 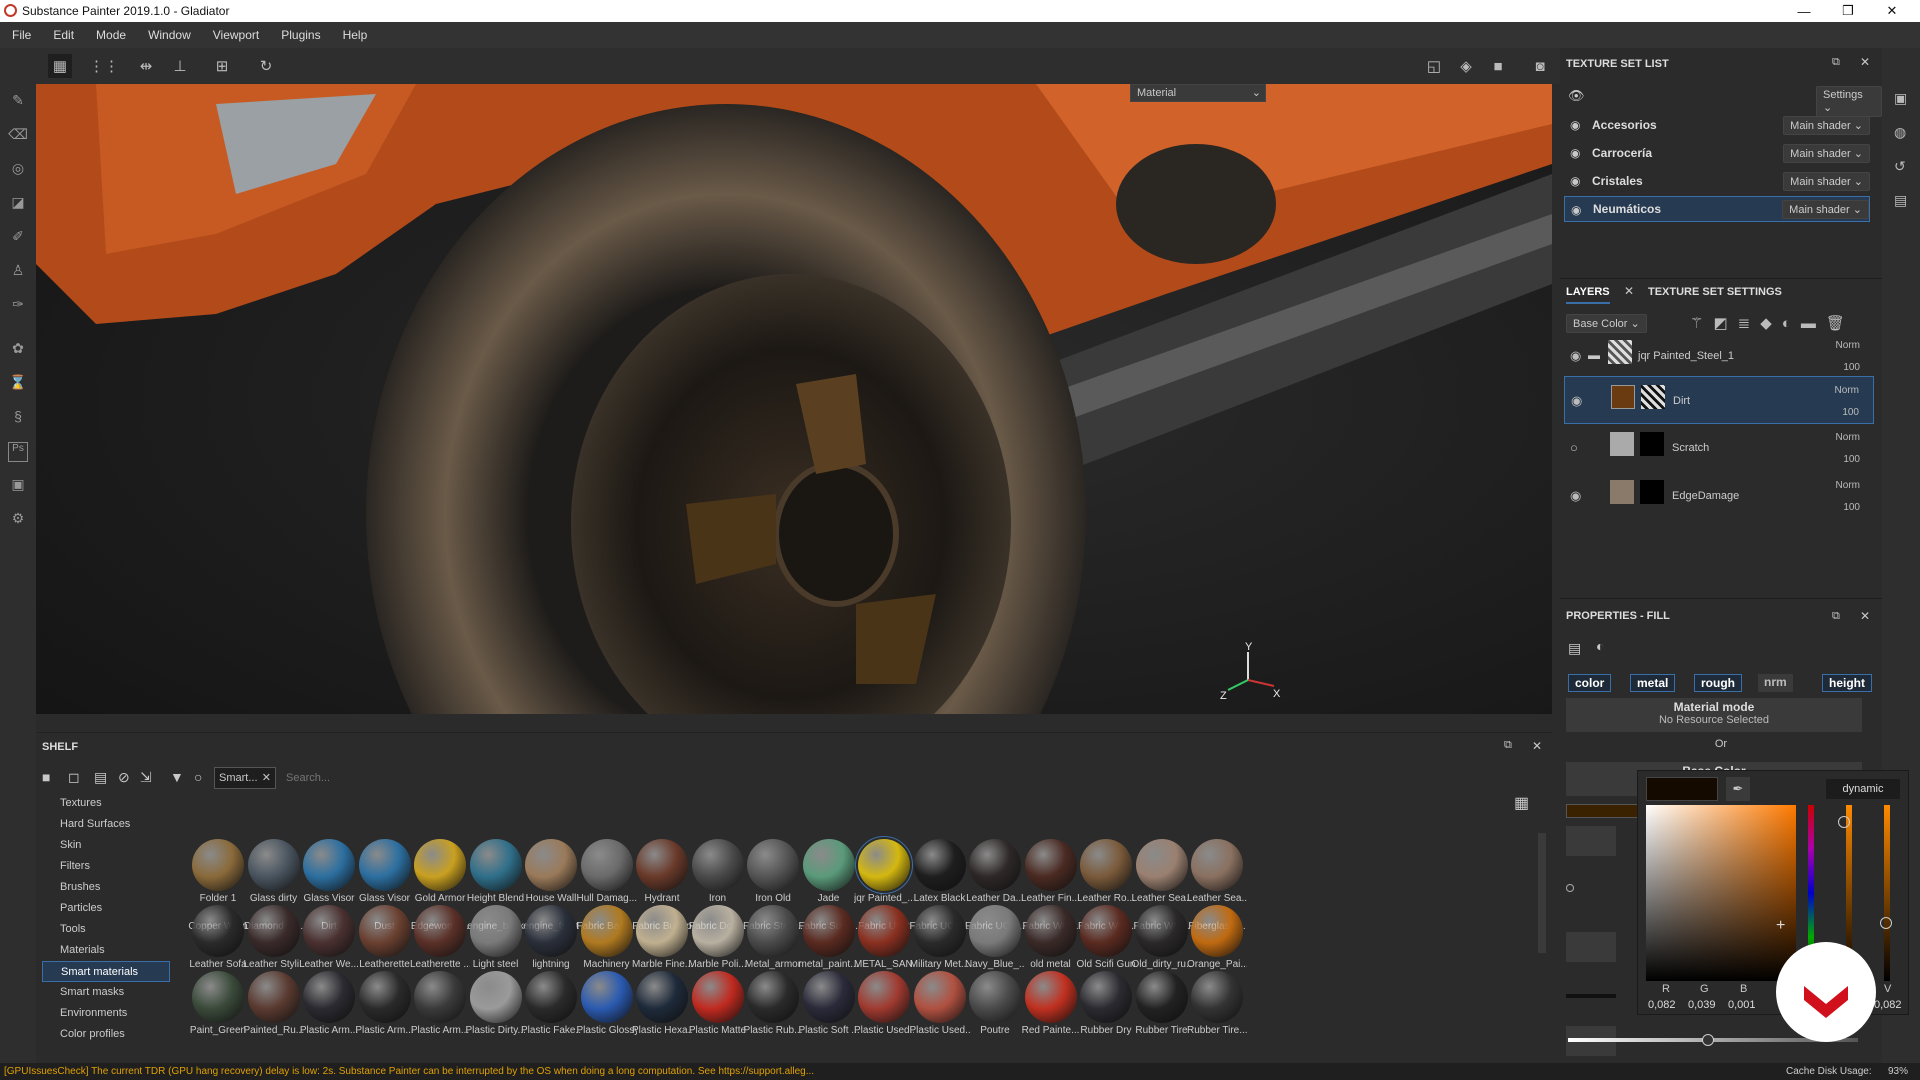 I want to click on new-item-icon: ◻, so click(x=74, y=777).